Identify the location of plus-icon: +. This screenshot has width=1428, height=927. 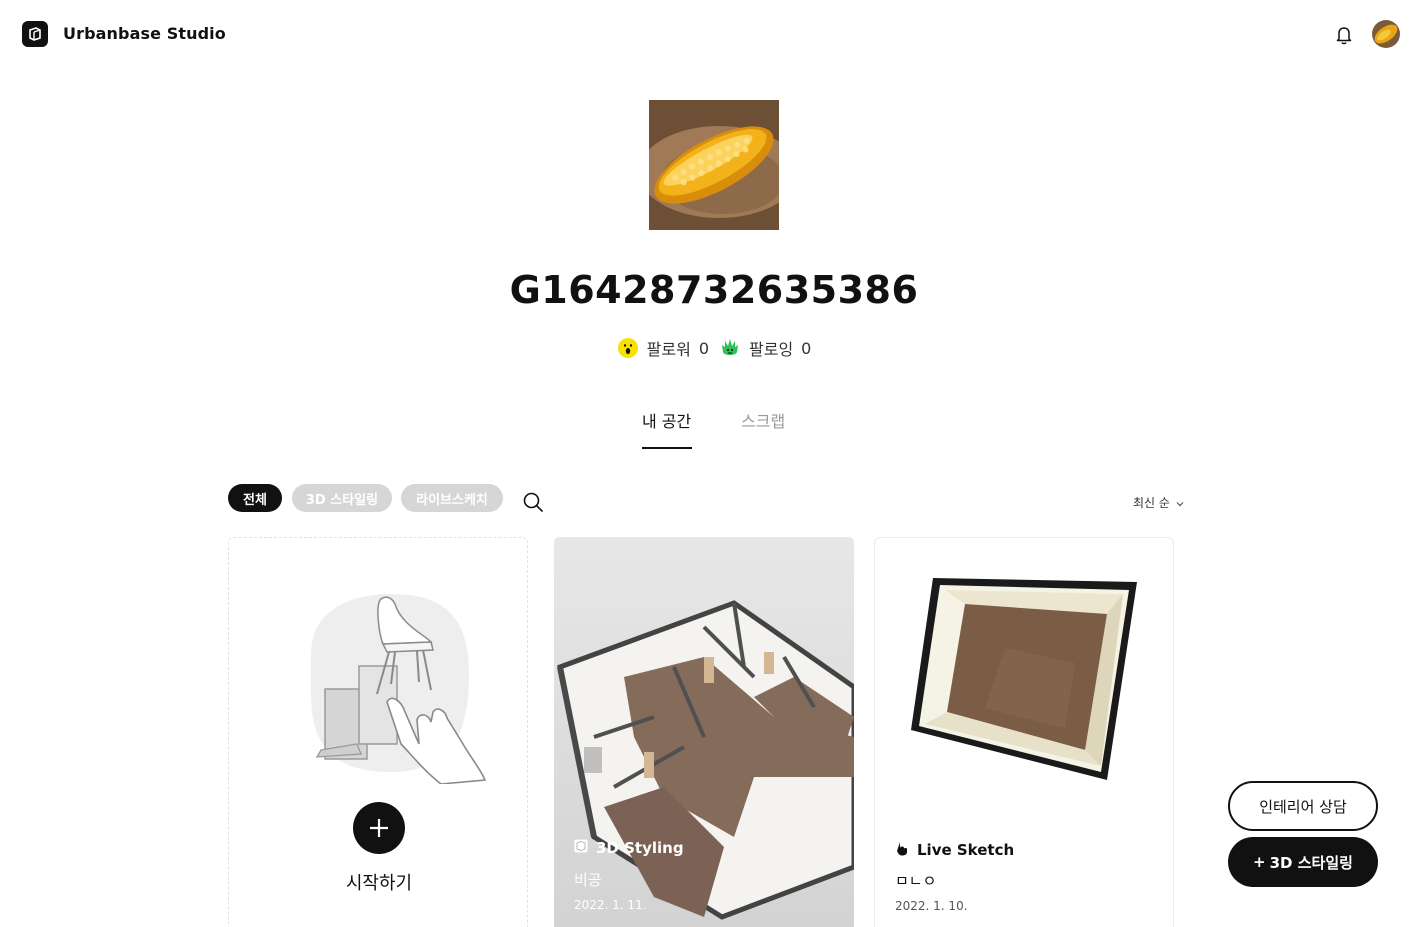
(1259, 862).